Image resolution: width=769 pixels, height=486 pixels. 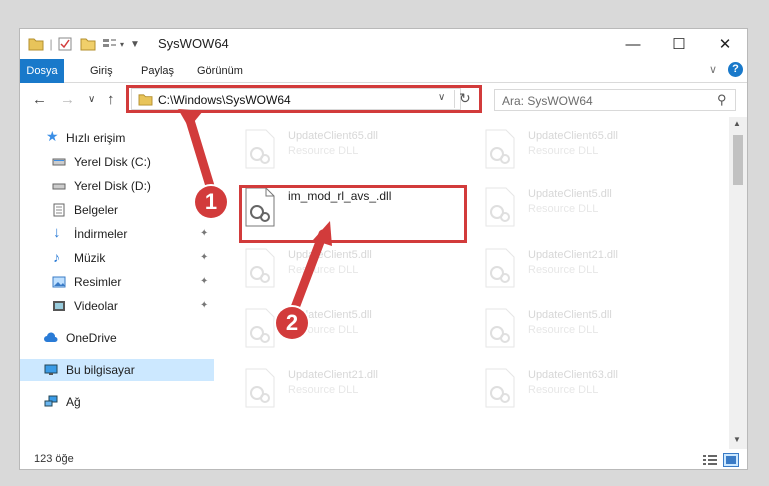 What do you see at coordinates (211, 202) in the screenshot?
I see `callout-1: 1` at bounding box center [211, 202].